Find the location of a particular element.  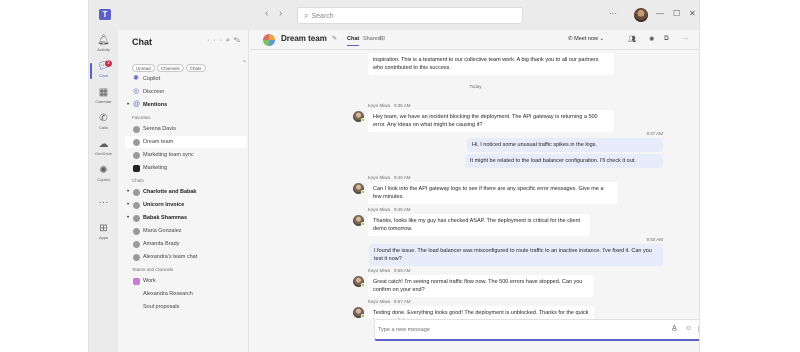

tab-chat: Chat is located at coordinates (353, 41).